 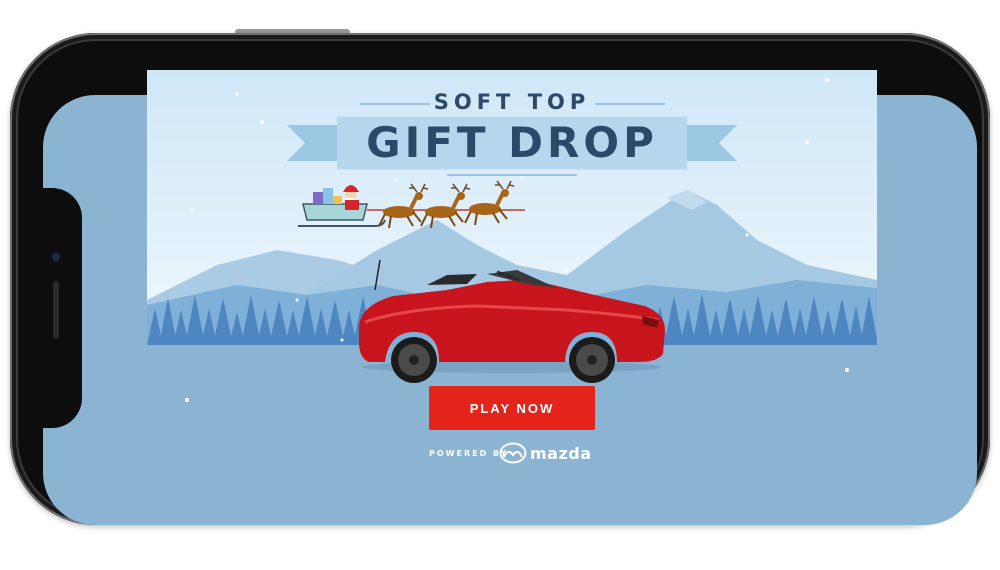 What do you see at coordinates (56, 257) in the screenshot?
I see `front-camera` at bounding box center [56, 257].